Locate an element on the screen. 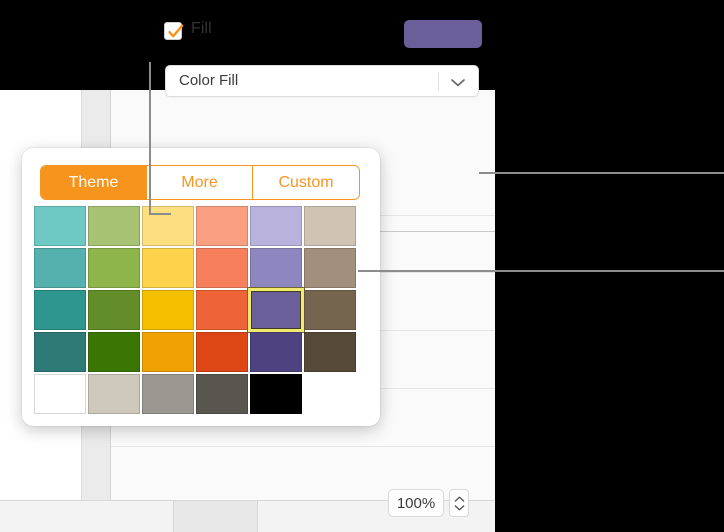 This screenshot has width=724, height=532. fill-checkbox is located at coordinates (174, 31).